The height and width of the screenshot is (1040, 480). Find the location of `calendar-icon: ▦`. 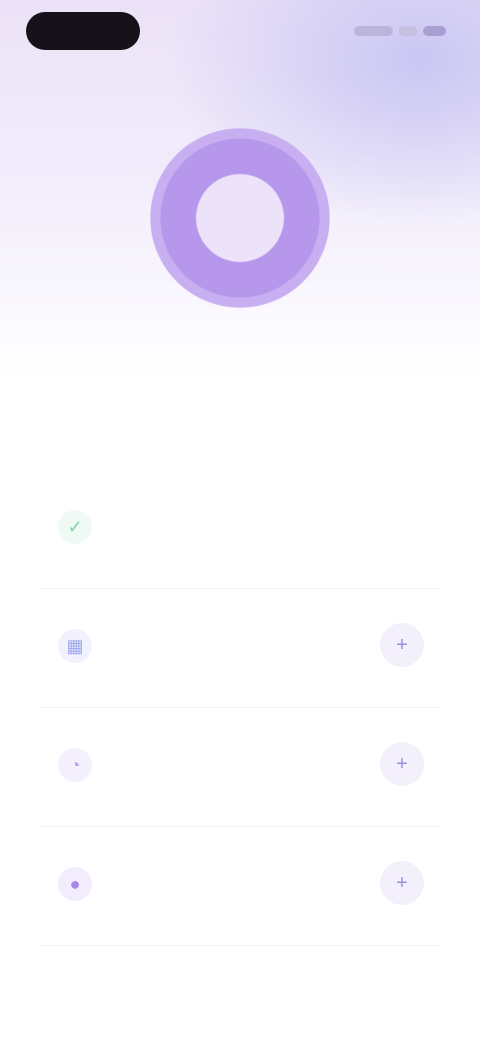

calendar-icon: ▦ is located at coordinates (75, 646).